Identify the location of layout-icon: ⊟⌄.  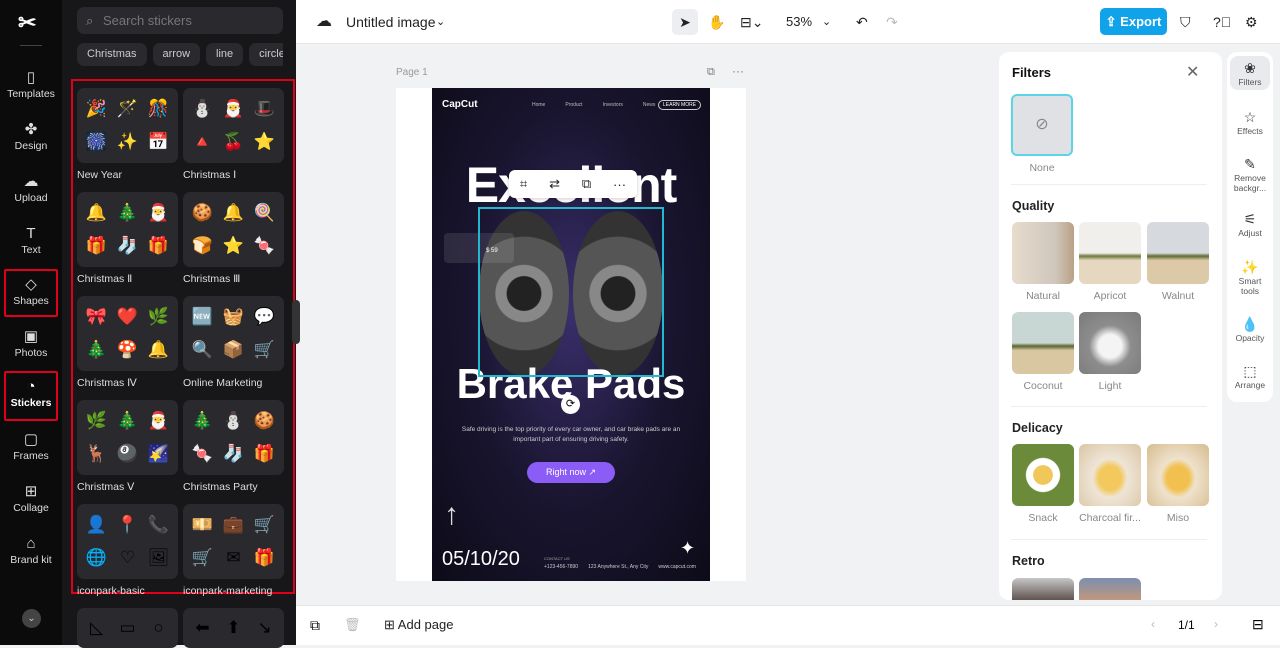
(751, 22).